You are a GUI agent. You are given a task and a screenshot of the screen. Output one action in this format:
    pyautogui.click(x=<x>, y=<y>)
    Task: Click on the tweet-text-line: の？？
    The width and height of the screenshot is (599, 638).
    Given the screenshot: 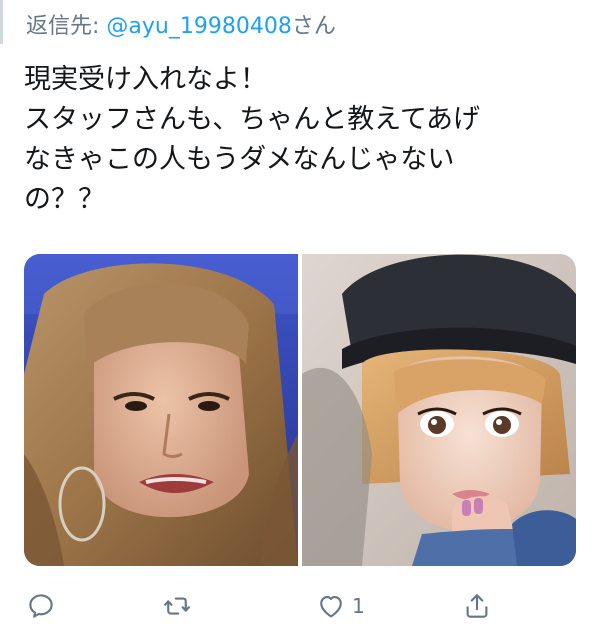 What is the action you would take?
    pyautogui.click(x=64, y=199)
    